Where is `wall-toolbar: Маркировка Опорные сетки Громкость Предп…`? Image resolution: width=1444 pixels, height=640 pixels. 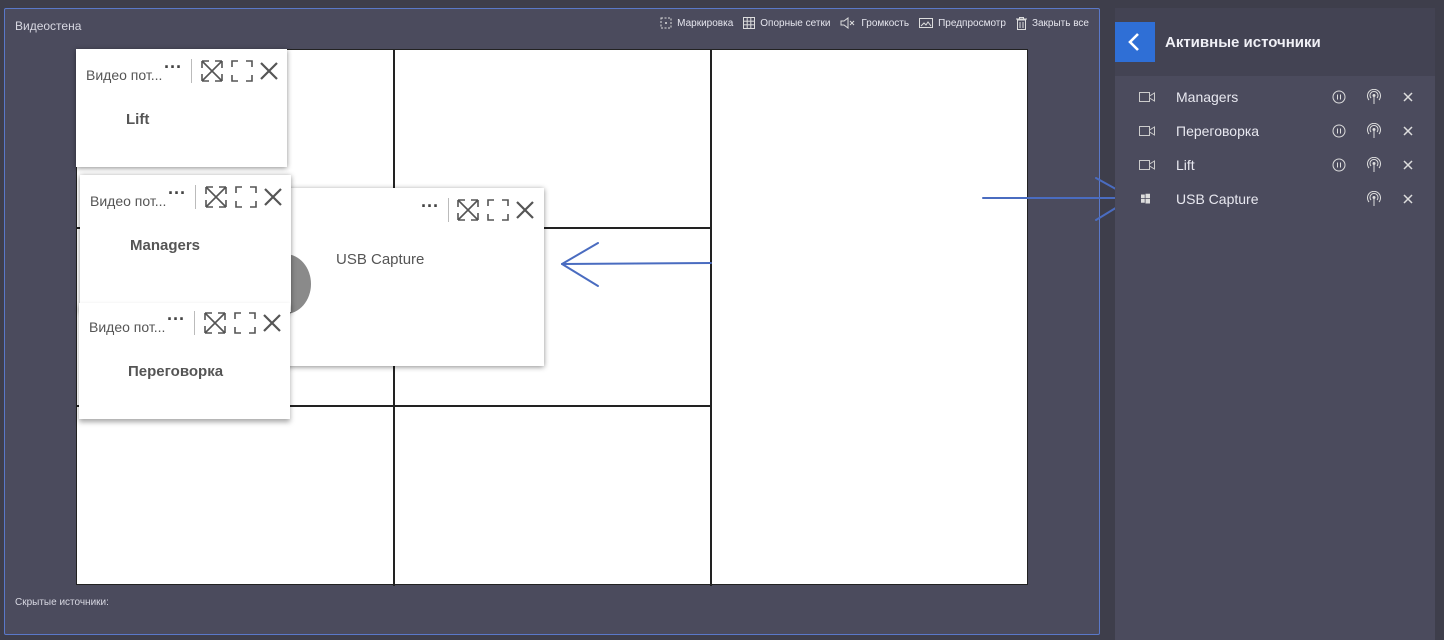
wall-toolbar: Маркировка Опорные сетки Громкость Предп… is located at coordinates (874, 23).